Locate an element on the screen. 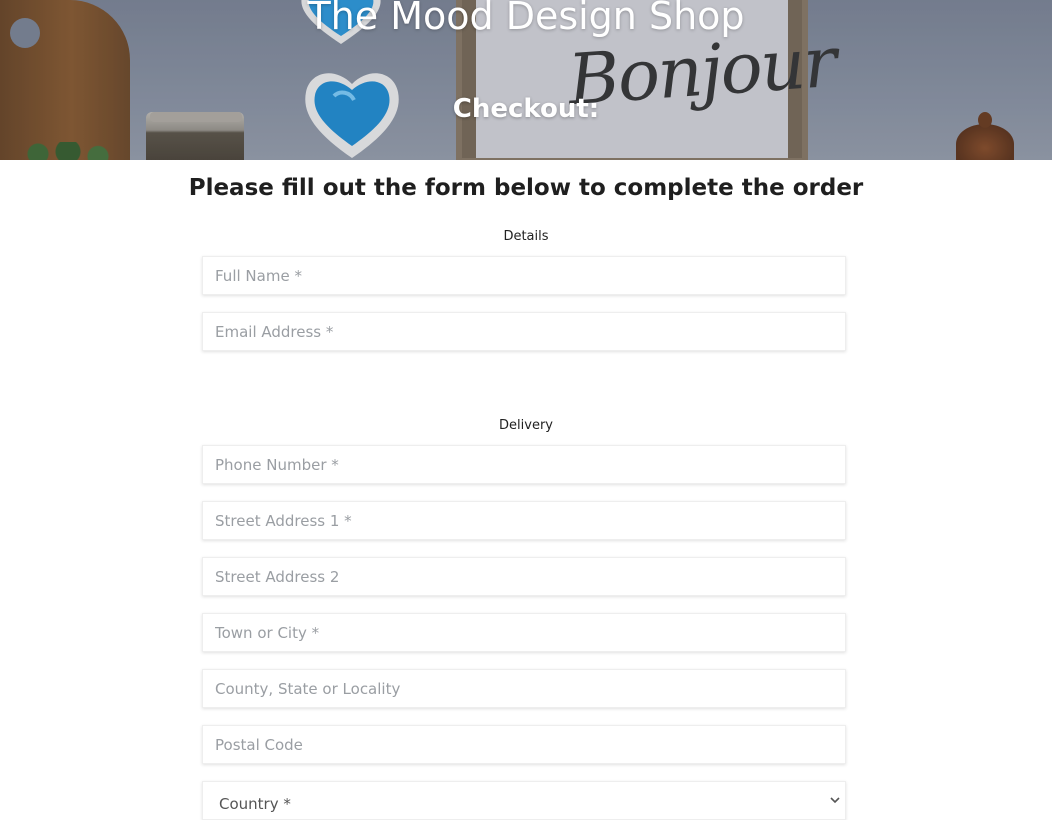  email-input is located at coordinates (524, 331).